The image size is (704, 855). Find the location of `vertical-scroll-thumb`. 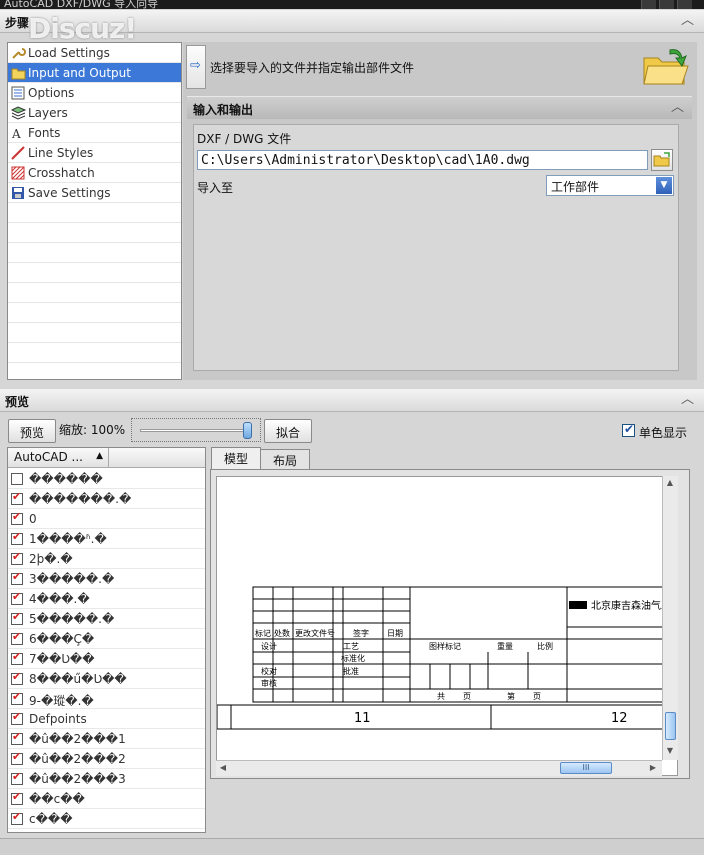

vertical-scroll-thumb is located at coordinates (670, 726).